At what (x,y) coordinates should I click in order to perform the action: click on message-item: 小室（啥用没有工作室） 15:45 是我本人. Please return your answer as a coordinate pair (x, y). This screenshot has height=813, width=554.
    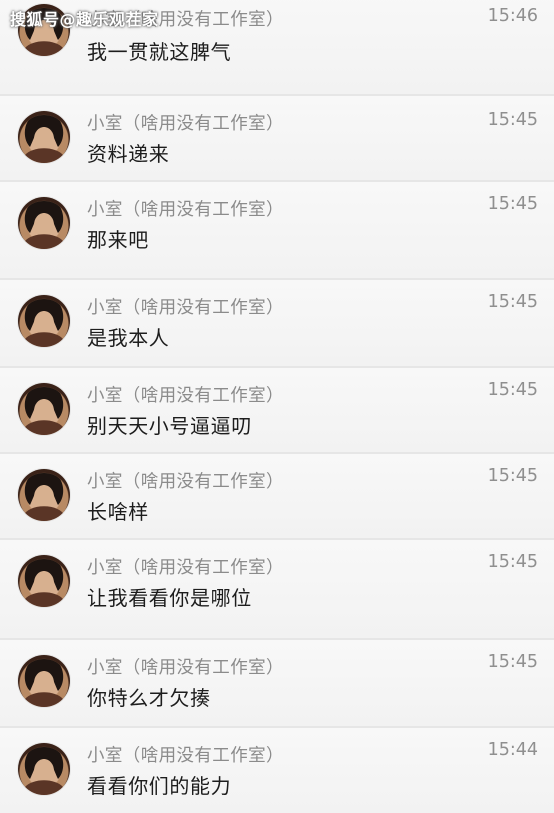
    Looking at the image, I should click on (277, 324).